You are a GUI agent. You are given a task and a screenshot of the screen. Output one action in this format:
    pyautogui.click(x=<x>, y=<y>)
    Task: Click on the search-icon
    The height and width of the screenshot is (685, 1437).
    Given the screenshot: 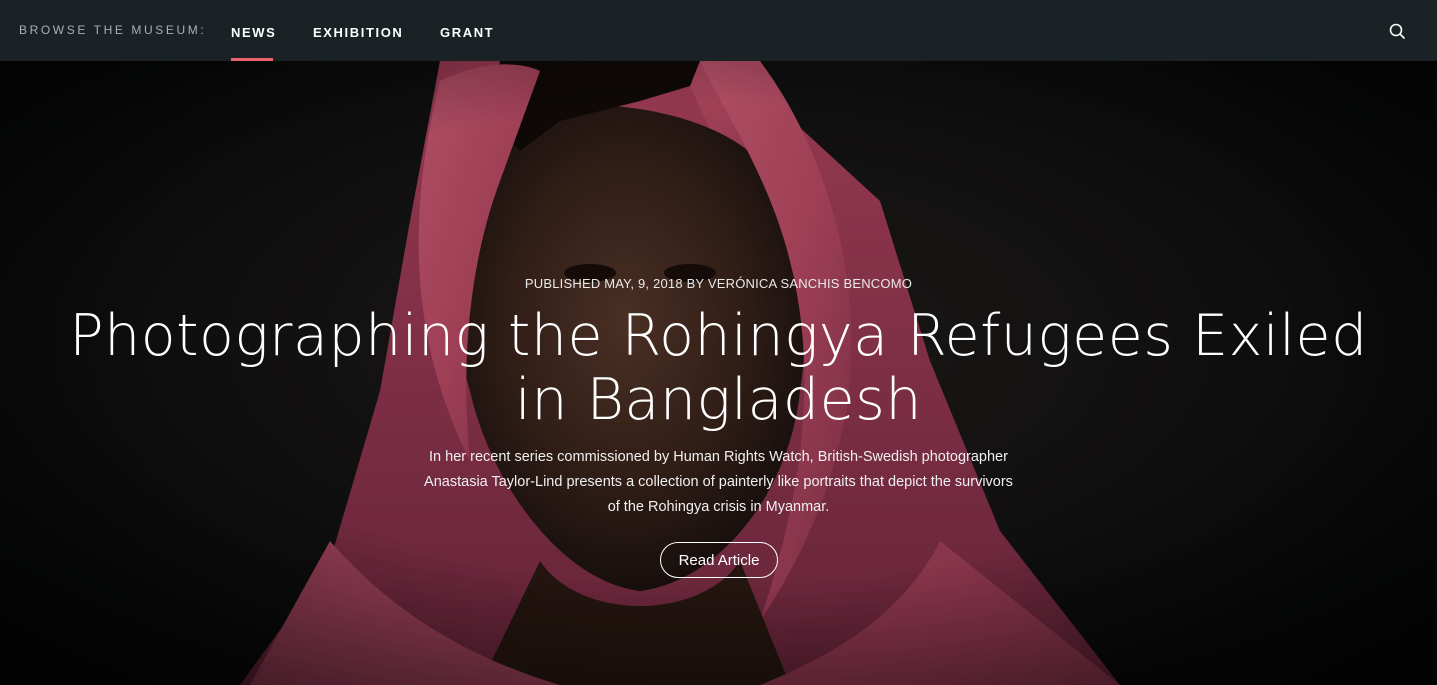 What is the action you would take?
    pyautogui.click(x=1397, y=31)
    